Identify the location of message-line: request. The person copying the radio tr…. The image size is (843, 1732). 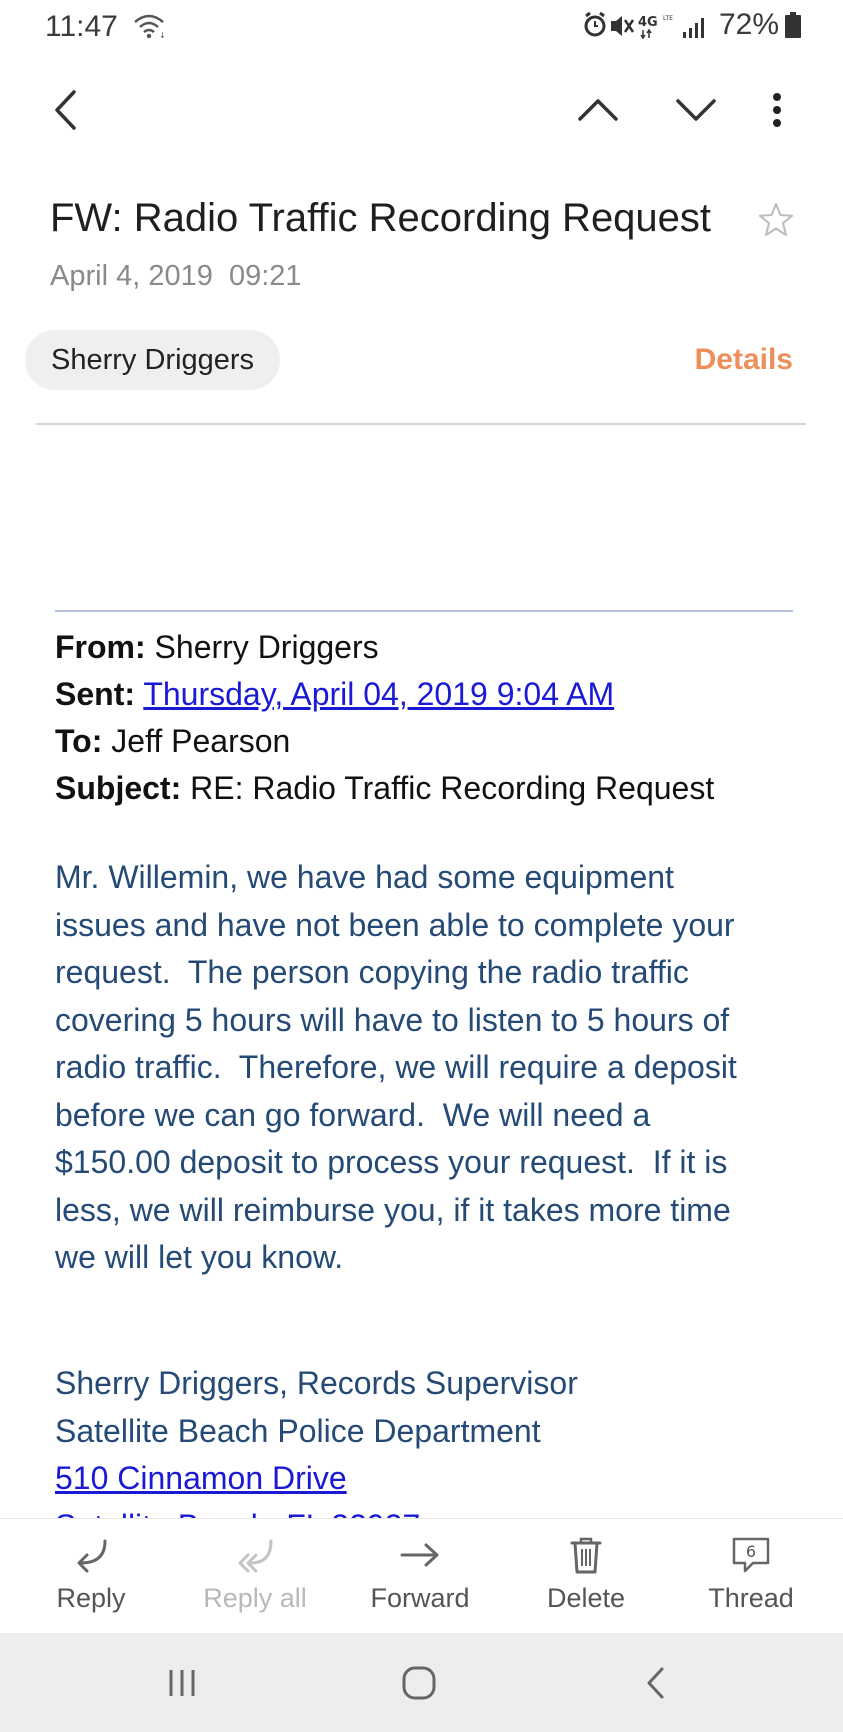
(372, 972).